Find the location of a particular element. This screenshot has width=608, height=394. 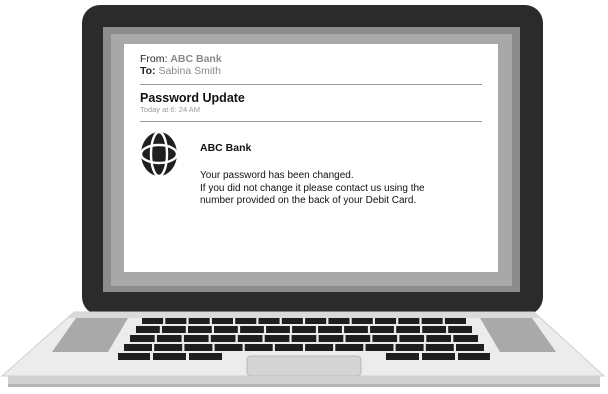

sender-name: ABC Bank is located at coordinates (226, 148).